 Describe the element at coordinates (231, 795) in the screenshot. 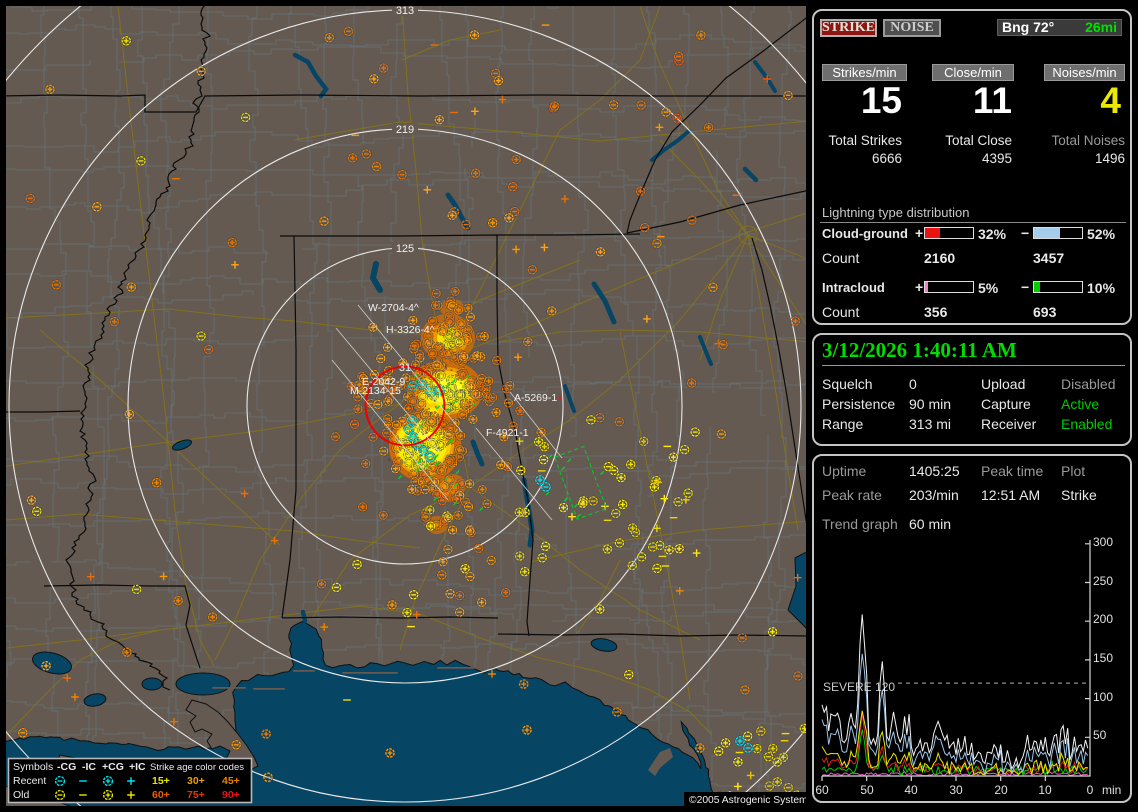

I see `svg-text: 90+` at that location.